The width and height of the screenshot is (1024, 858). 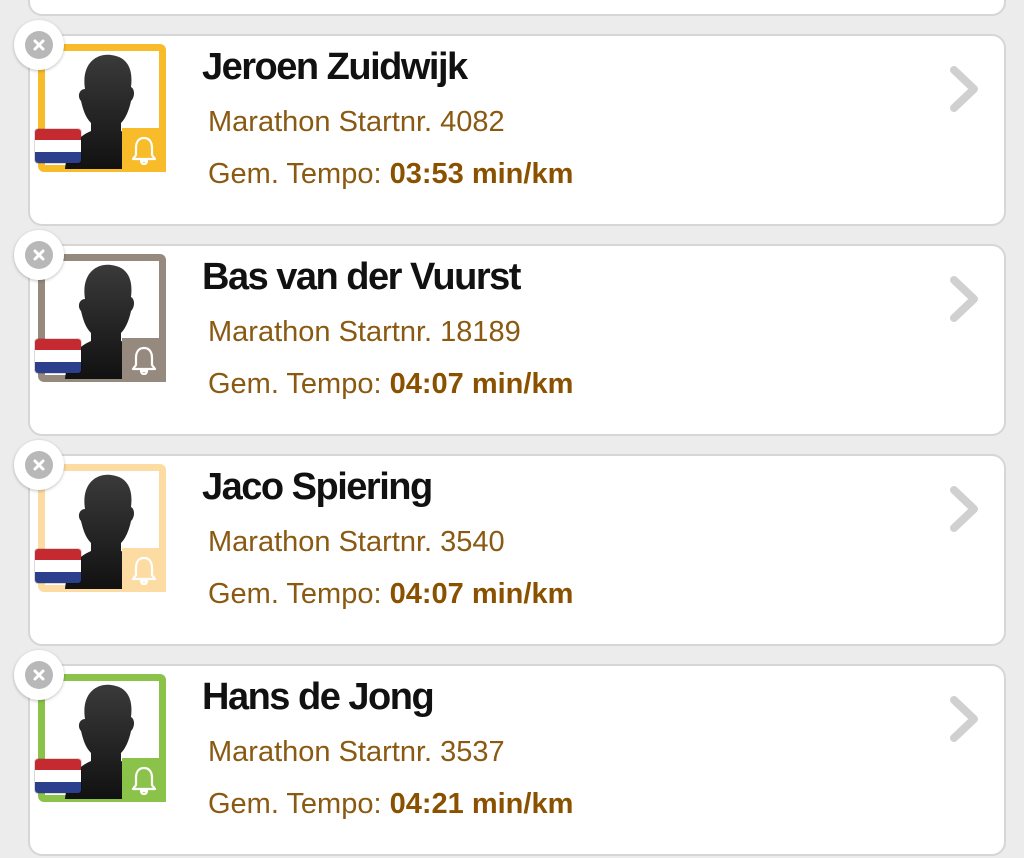 I want to click on runner-name: Jeroen Zuidwijk, so click(x=335, y=67).